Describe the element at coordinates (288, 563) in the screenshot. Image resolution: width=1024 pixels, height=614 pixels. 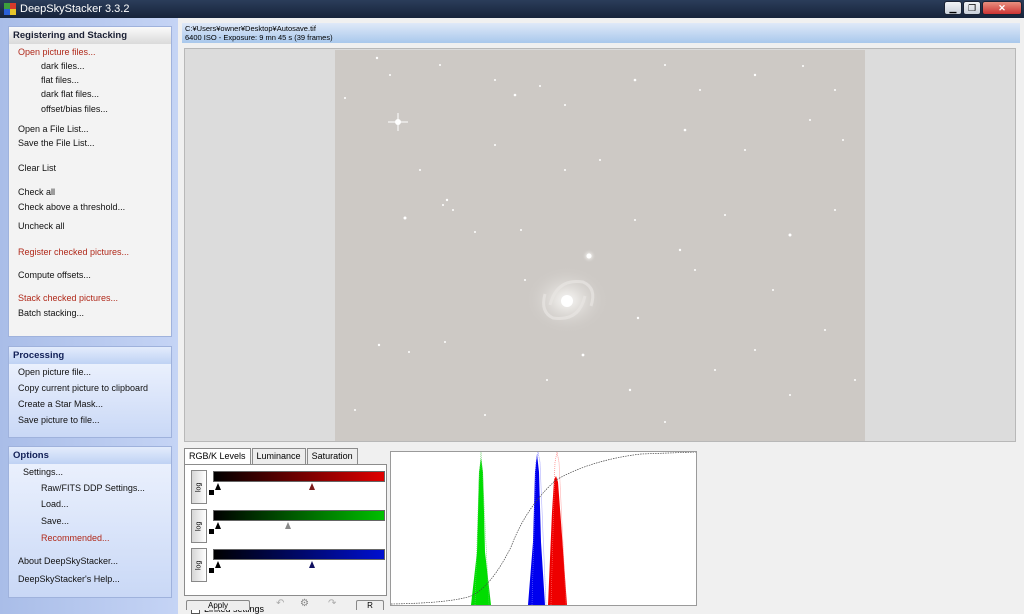
I see `blue-level-row: log` at that location.